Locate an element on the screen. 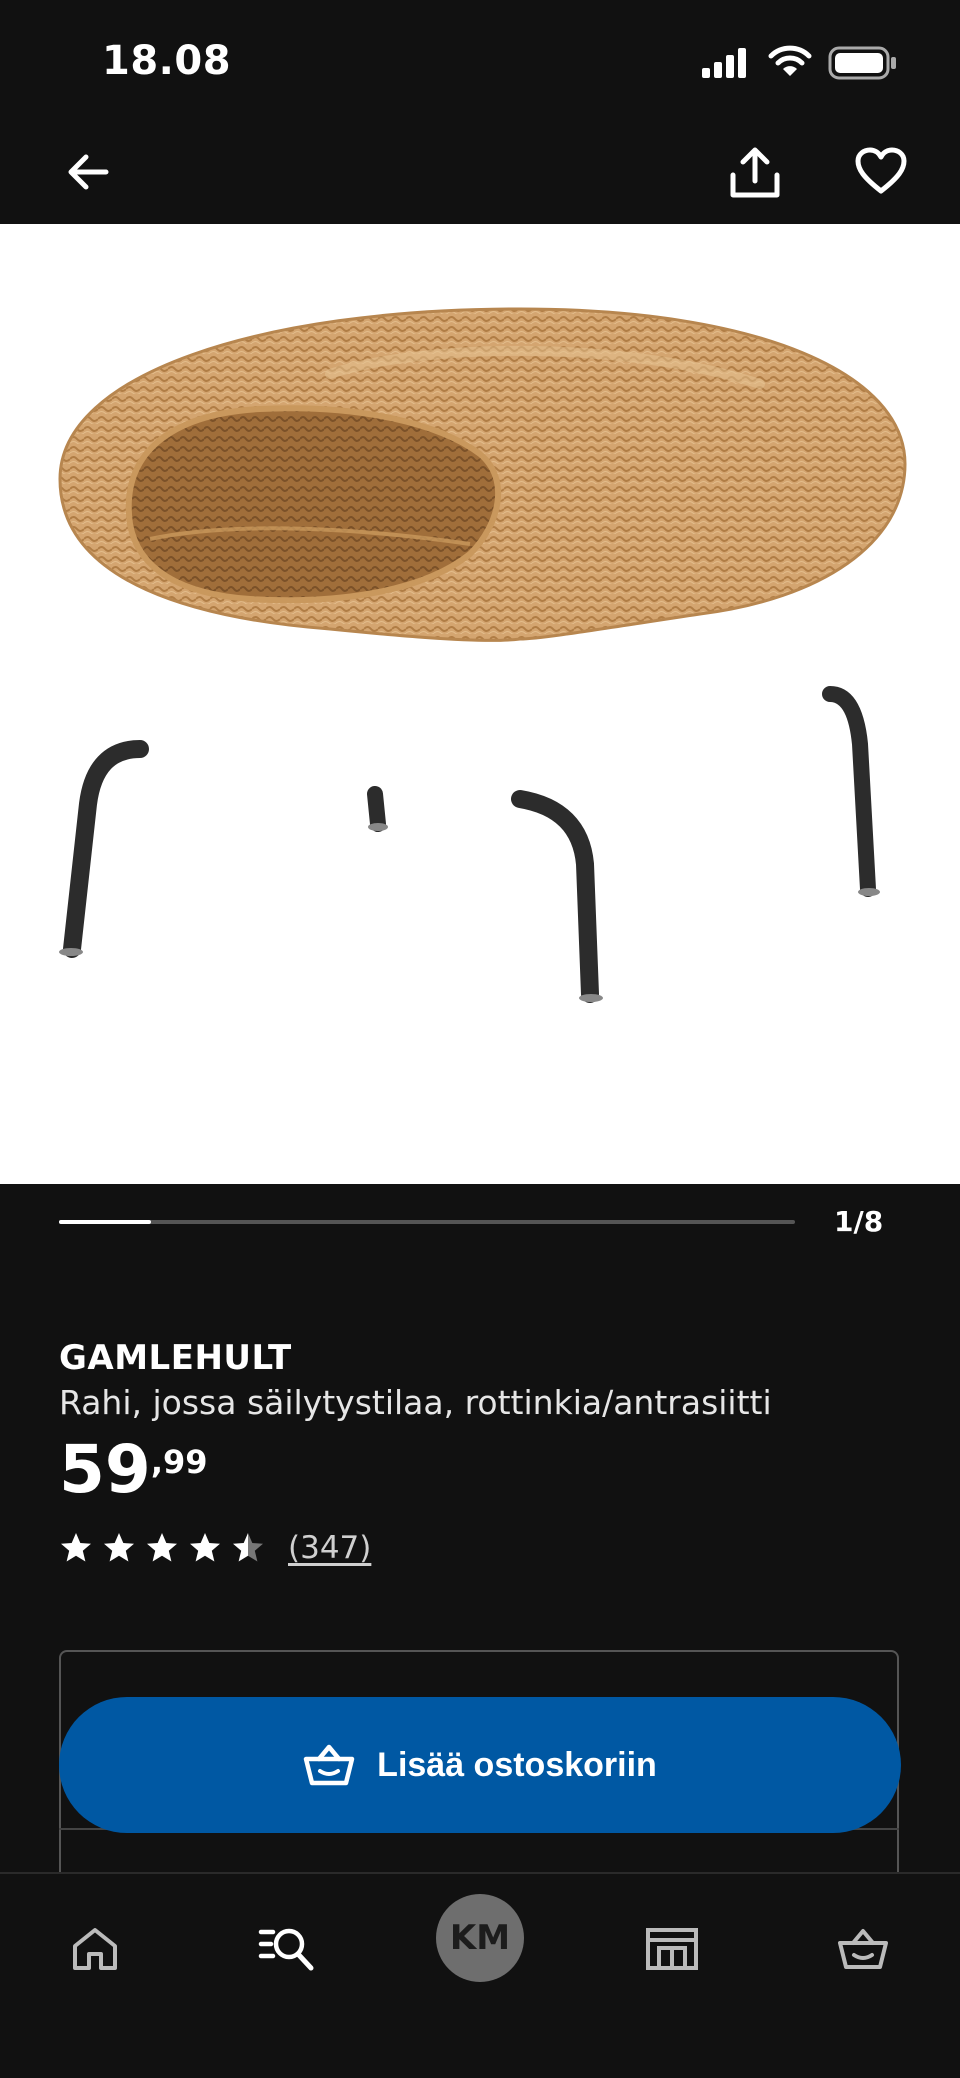  status-time: 18.08 is located at coordinates (167, 61).